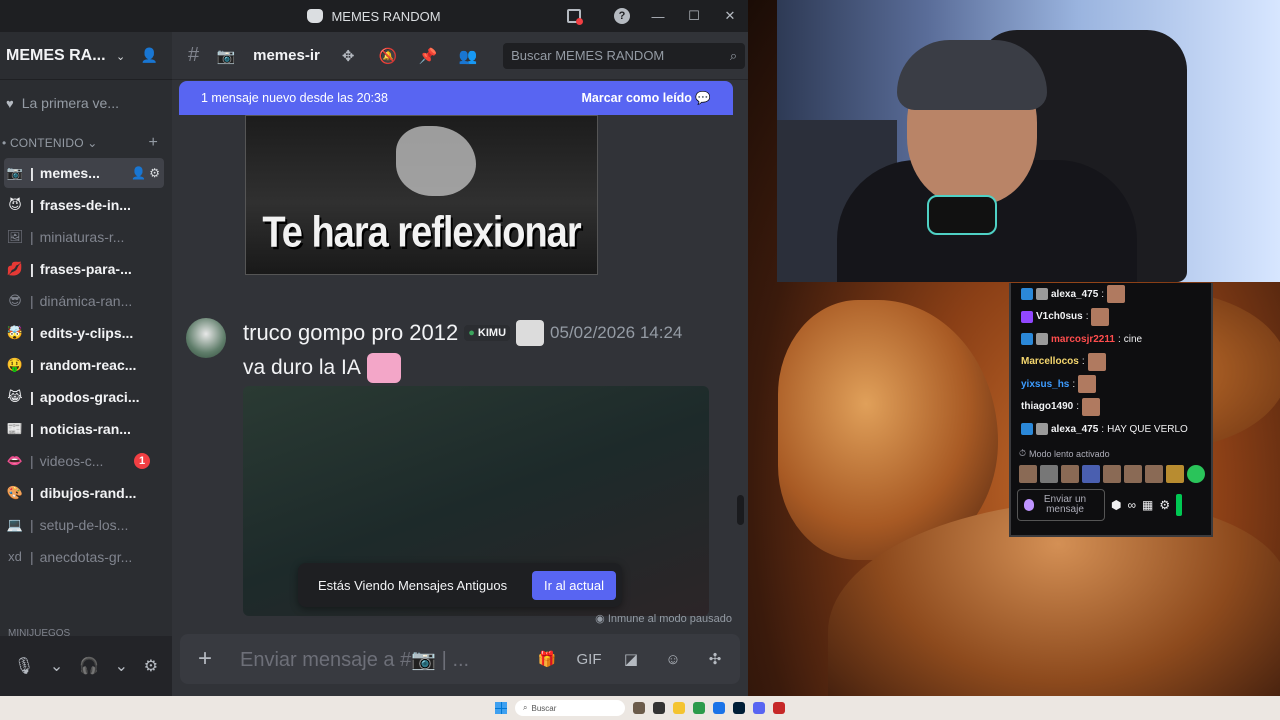 This screenshot has width=1280, height=720. I want to click on meme-image-attachment: Te hara reflexionar, so click(421, 195).